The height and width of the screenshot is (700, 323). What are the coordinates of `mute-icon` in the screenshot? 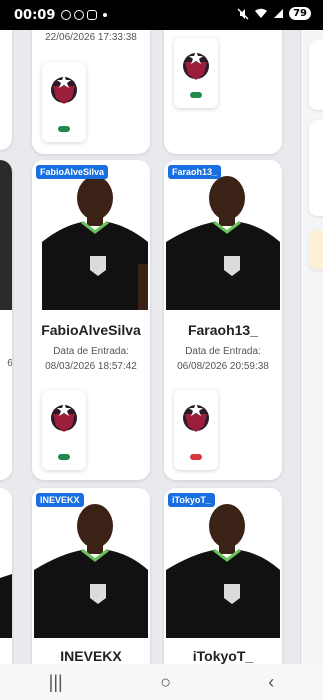 It's located at (243, 13).